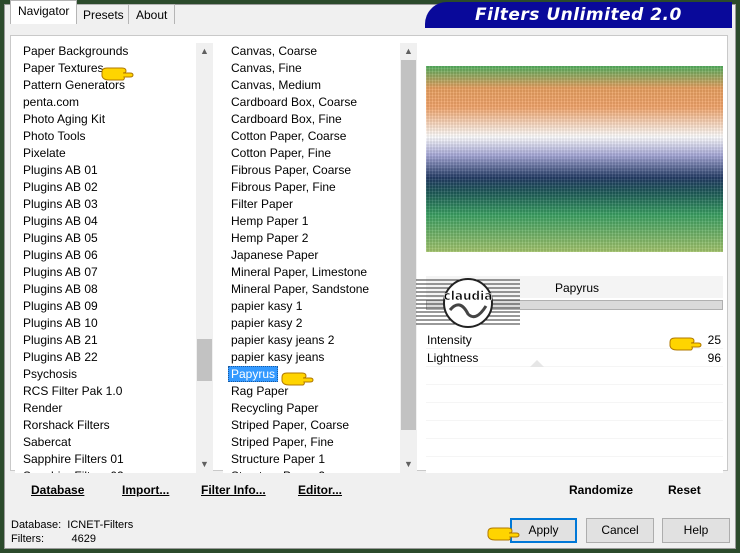  Describe the element at coordinates (311, 442) in the screenshot. I see `filter-item: Striped Paper, Fine` at that location.